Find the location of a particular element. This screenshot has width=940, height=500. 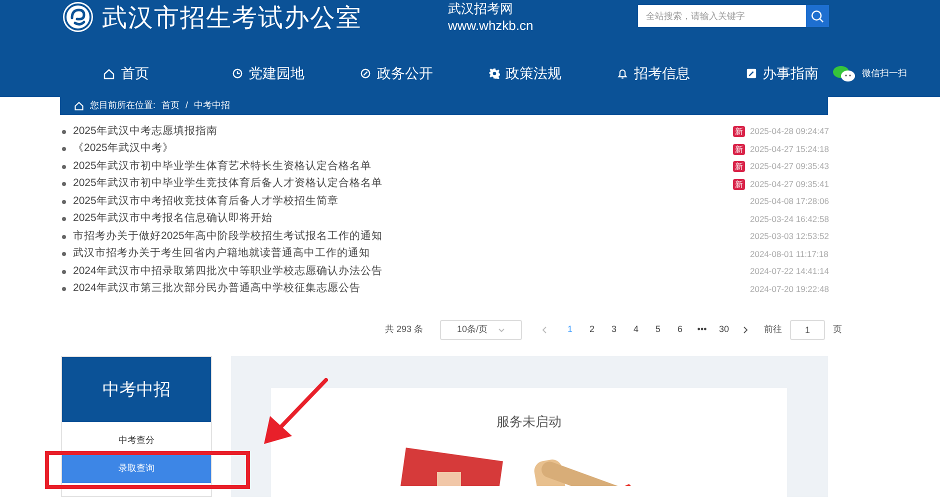

news-link: 市招考办关于做好2025年高中阶段学校招生考试报名工作的通知 is located at coordinates (227, 236).